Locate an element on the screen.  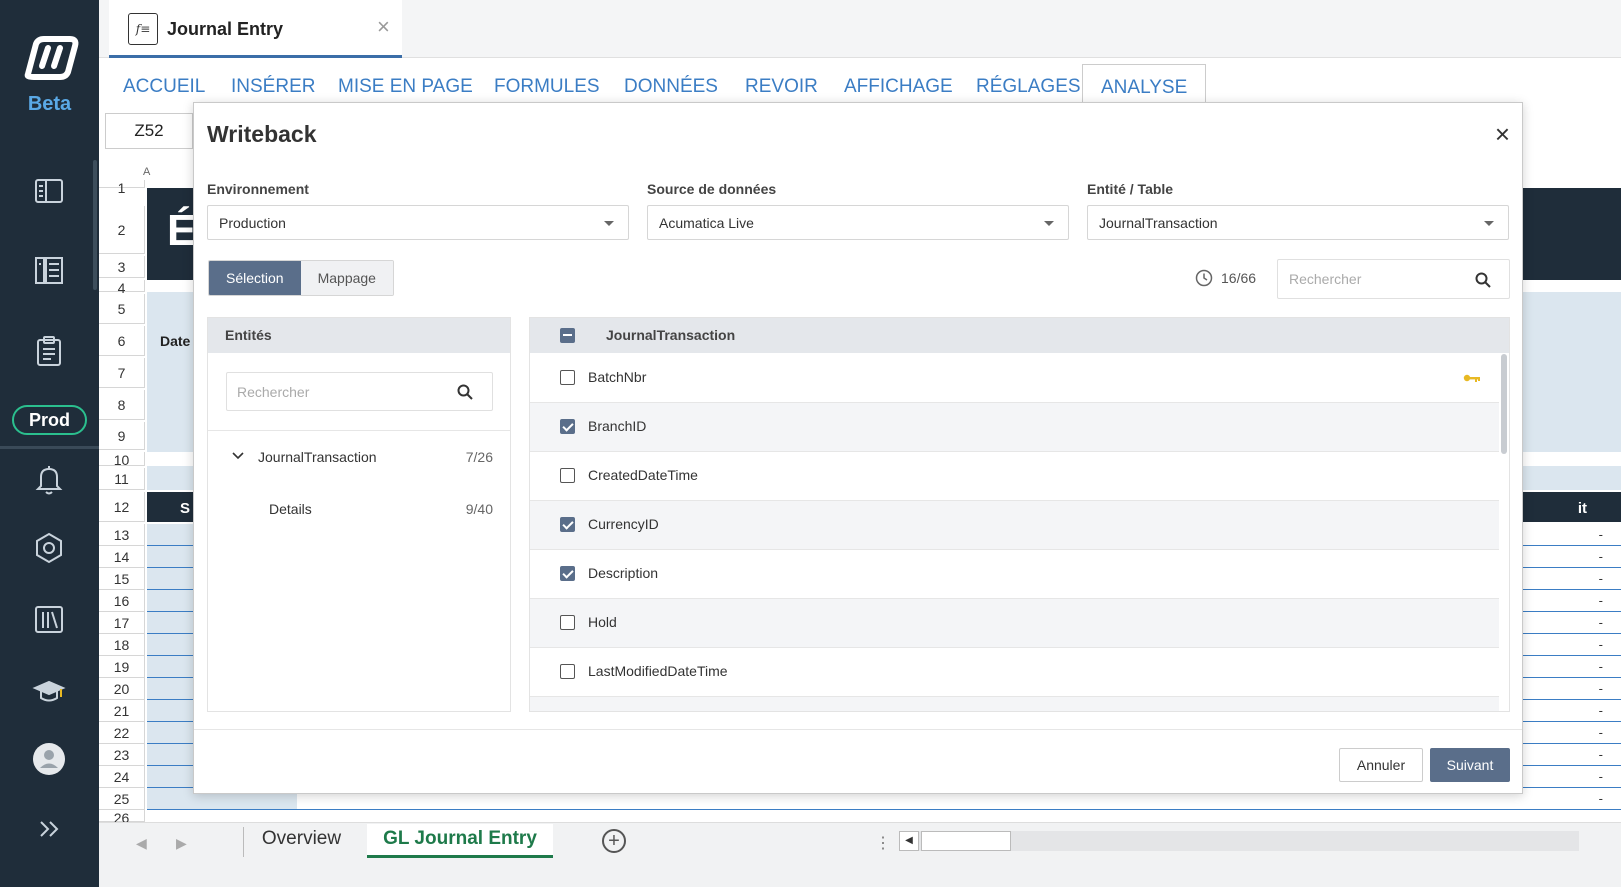
tab-inserer: INSÉRER is located at coordinates (273, 87).